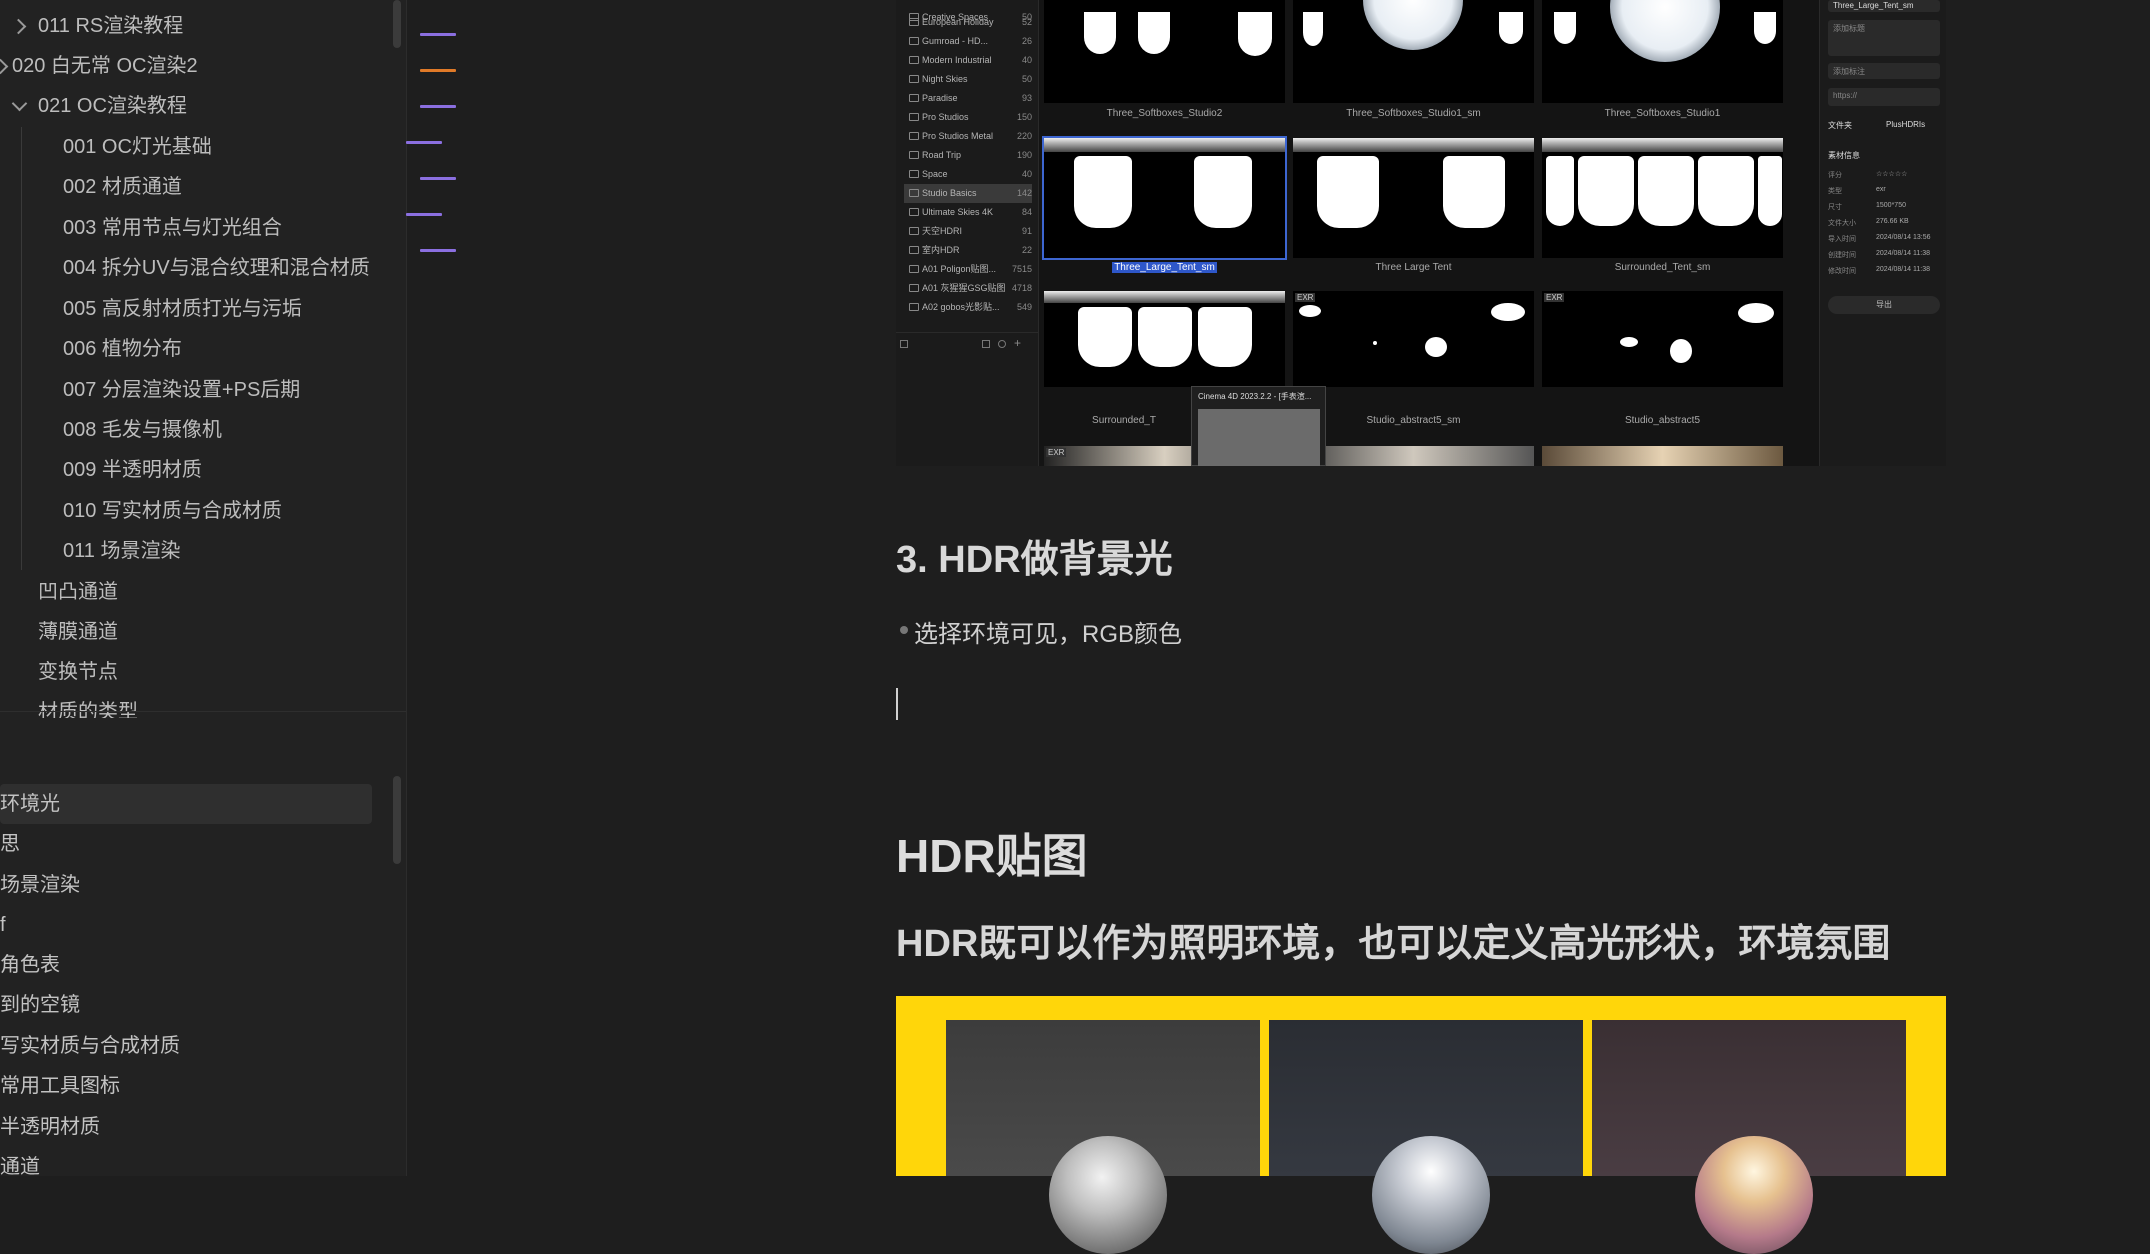  Describe the element at coordinates (203, 711) in the screenshot. I see `sidebar-divider` at that location.